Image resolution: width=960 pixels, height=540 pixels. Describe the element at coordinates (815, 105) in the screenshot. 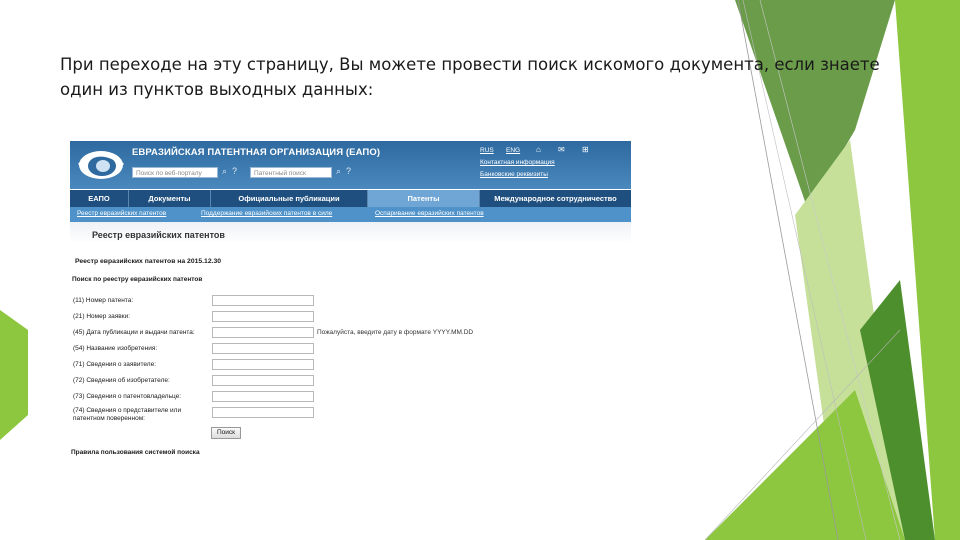

I see `green-triangle-top` at that location.